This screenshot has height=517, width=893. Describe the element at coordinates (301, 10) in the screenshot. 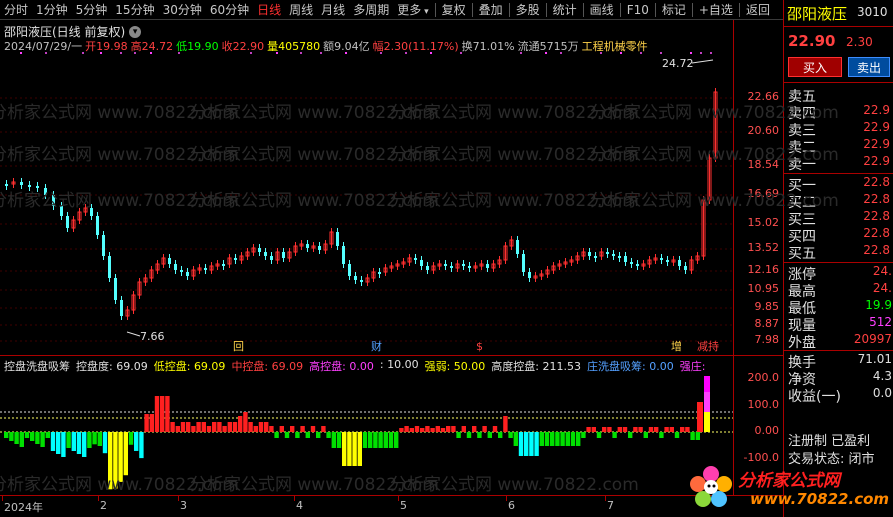

I see `period-tab: 周线` at that location.